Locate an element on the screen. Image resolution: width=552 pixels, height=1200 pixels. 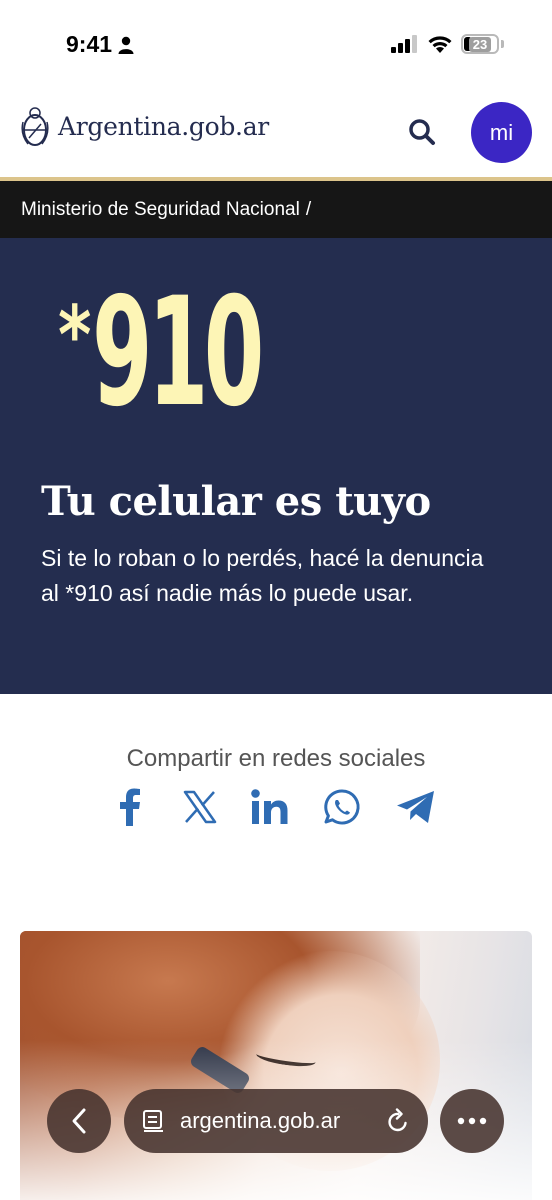
share-section: Compartir en redes sociales is located at coordinates (276, 785).